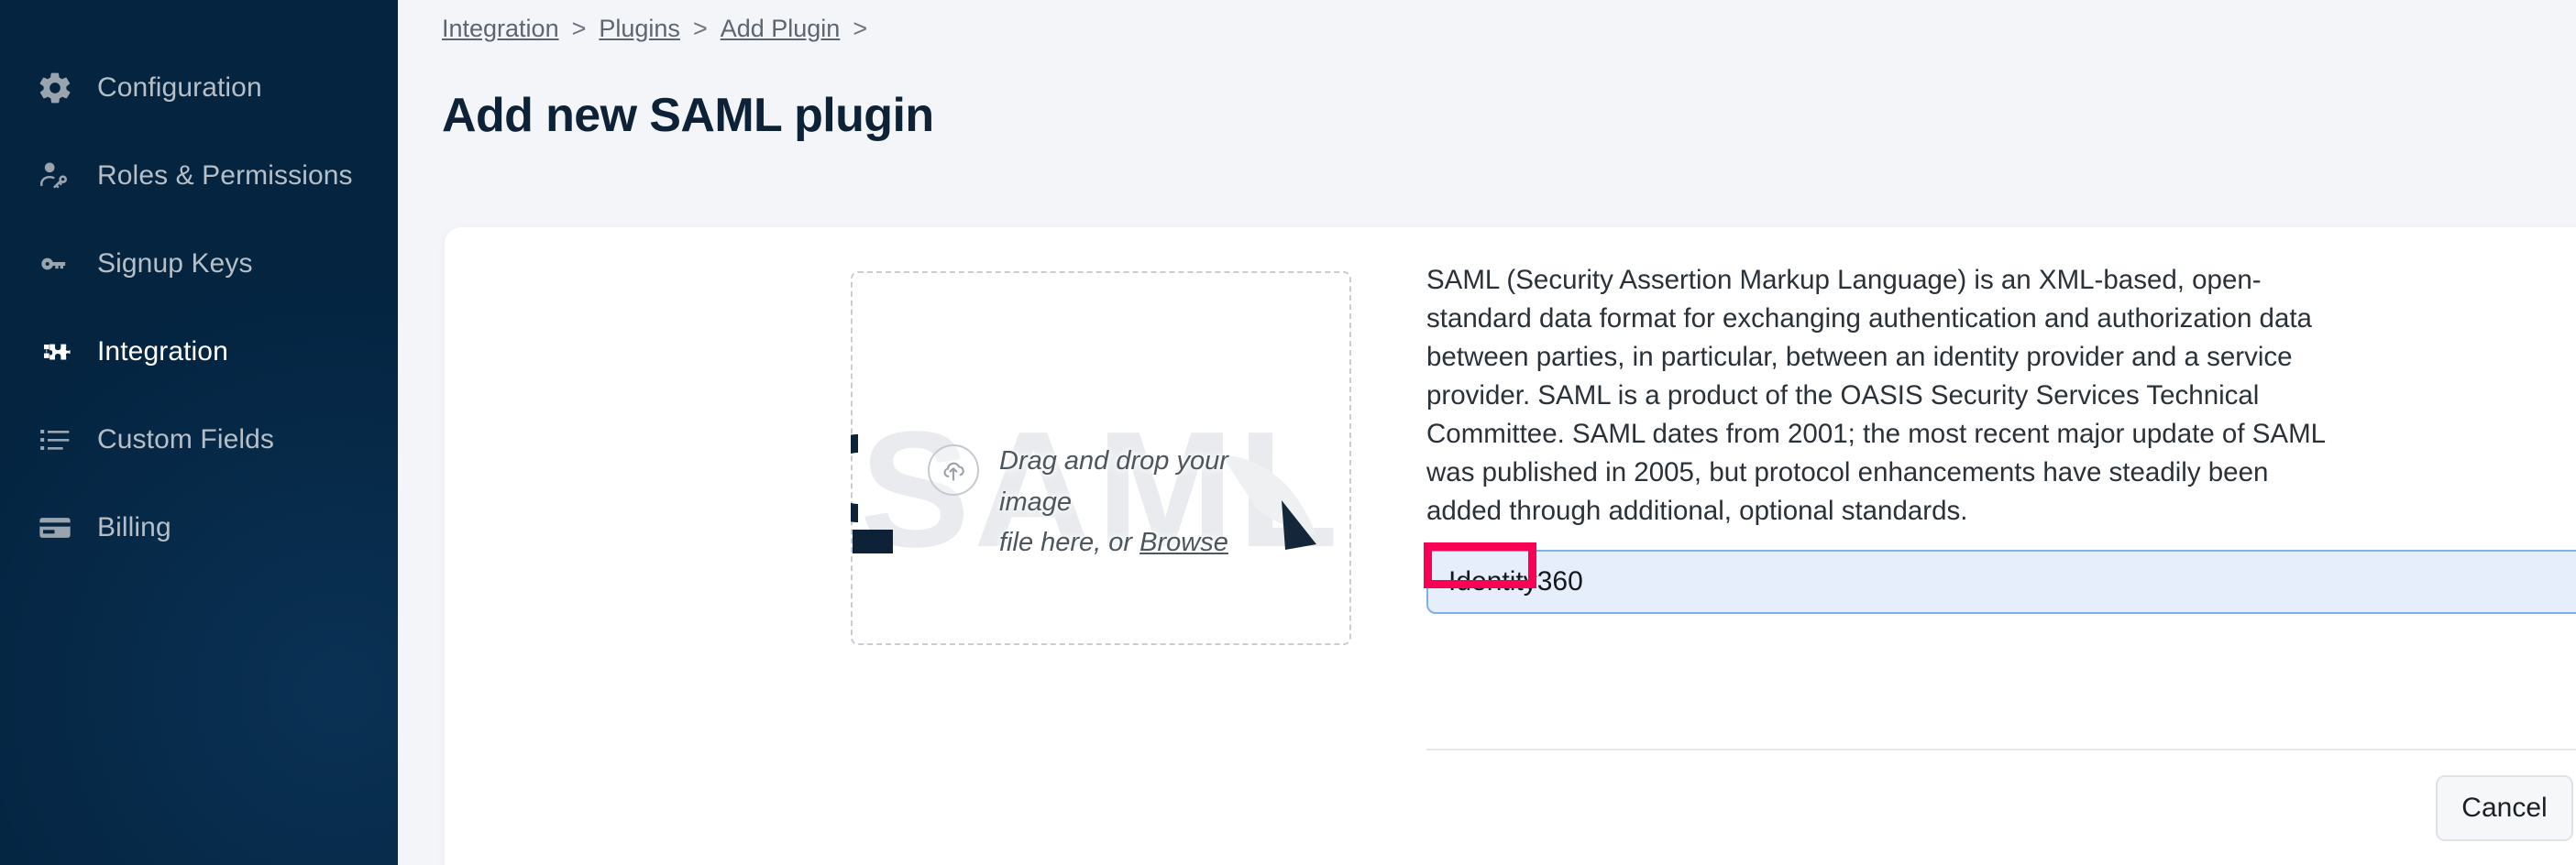  I want to click on sidebar-item-label: Integration, so click(163, 351).